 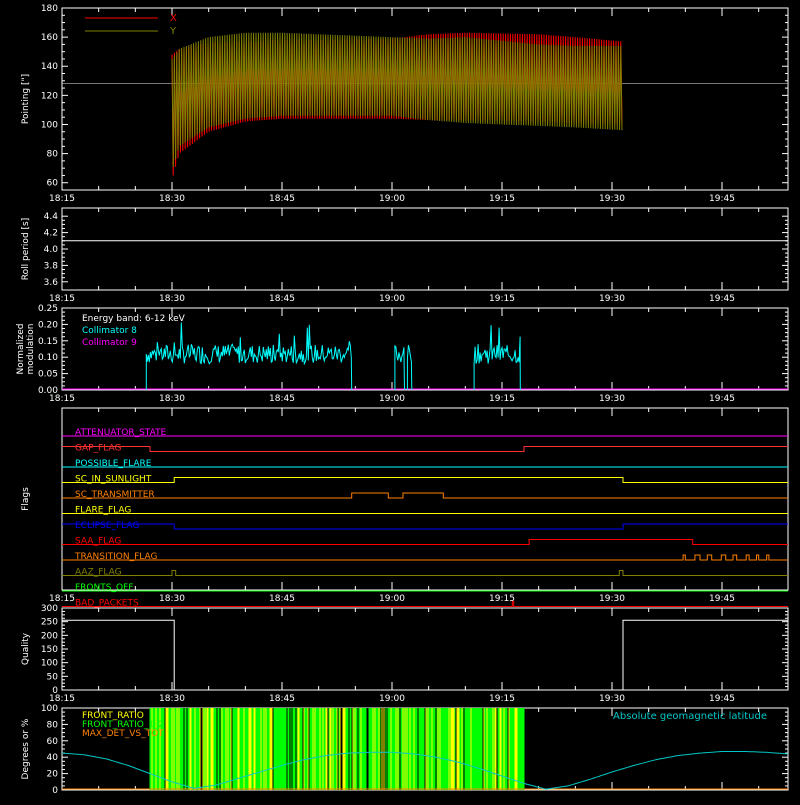 What do you see at coordinates (173, 31) in the screenshot?
I see `pointing-legend-label-Y: Y` at bounding box center [173, 31].